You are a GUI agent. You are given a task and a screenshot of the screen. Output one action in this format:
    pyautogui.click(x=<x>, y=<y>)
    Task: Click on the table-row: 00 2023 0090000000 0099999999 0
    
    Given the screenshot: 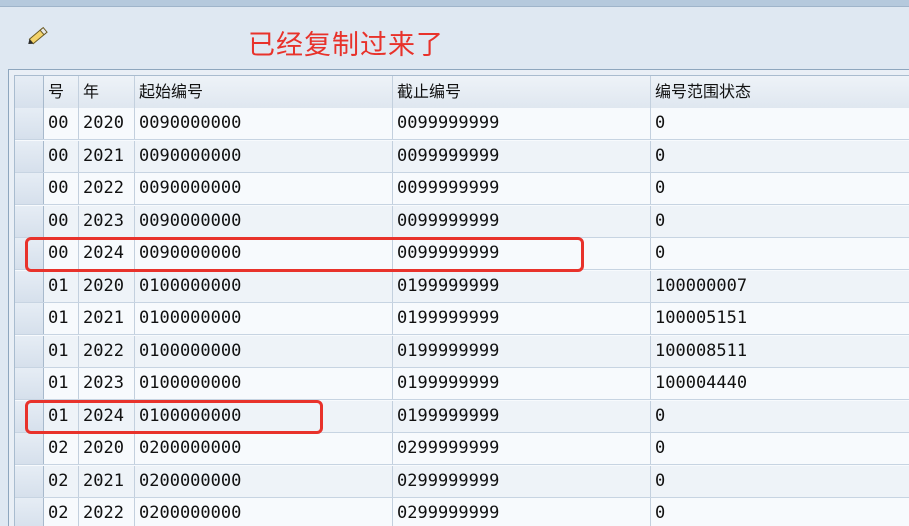 What is the action you would take?
    pyautogui.click(x=462, y=221)
    